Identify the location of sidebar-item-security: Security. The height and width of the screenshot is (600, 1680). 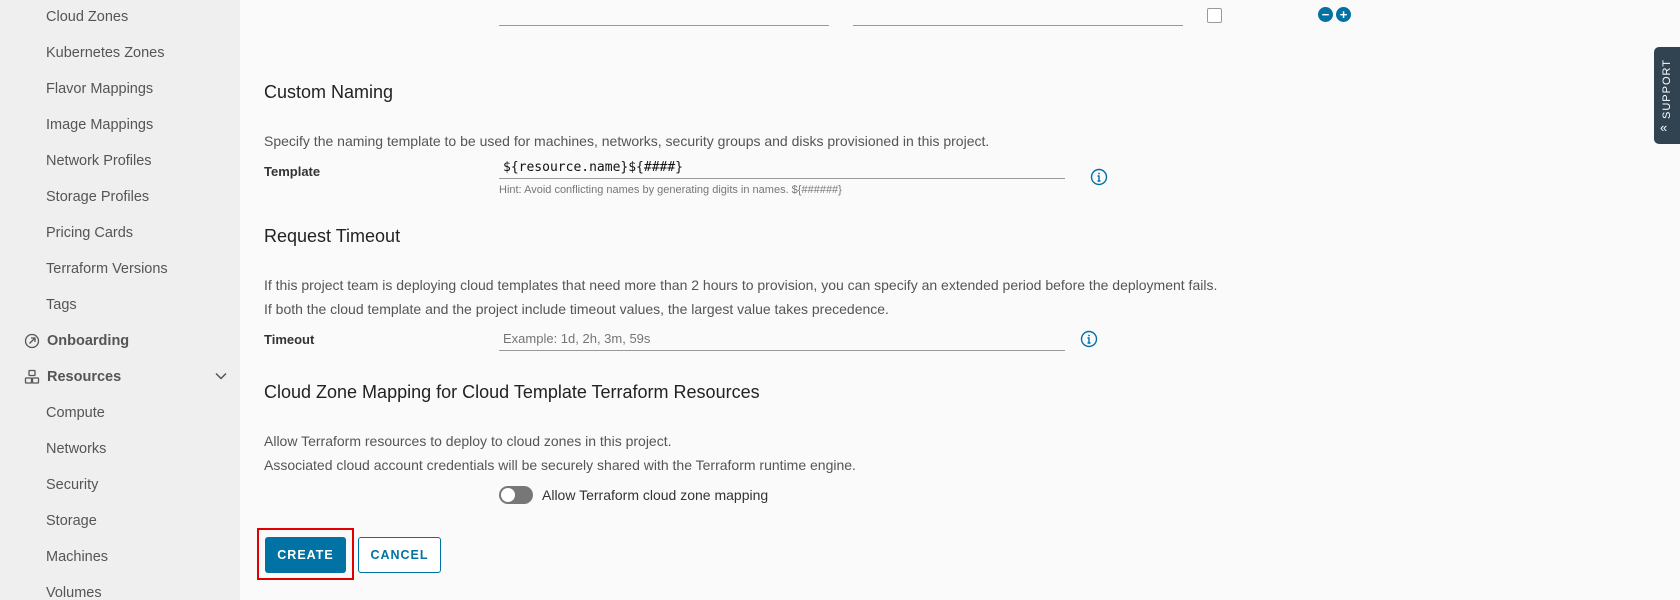
(72, 485).